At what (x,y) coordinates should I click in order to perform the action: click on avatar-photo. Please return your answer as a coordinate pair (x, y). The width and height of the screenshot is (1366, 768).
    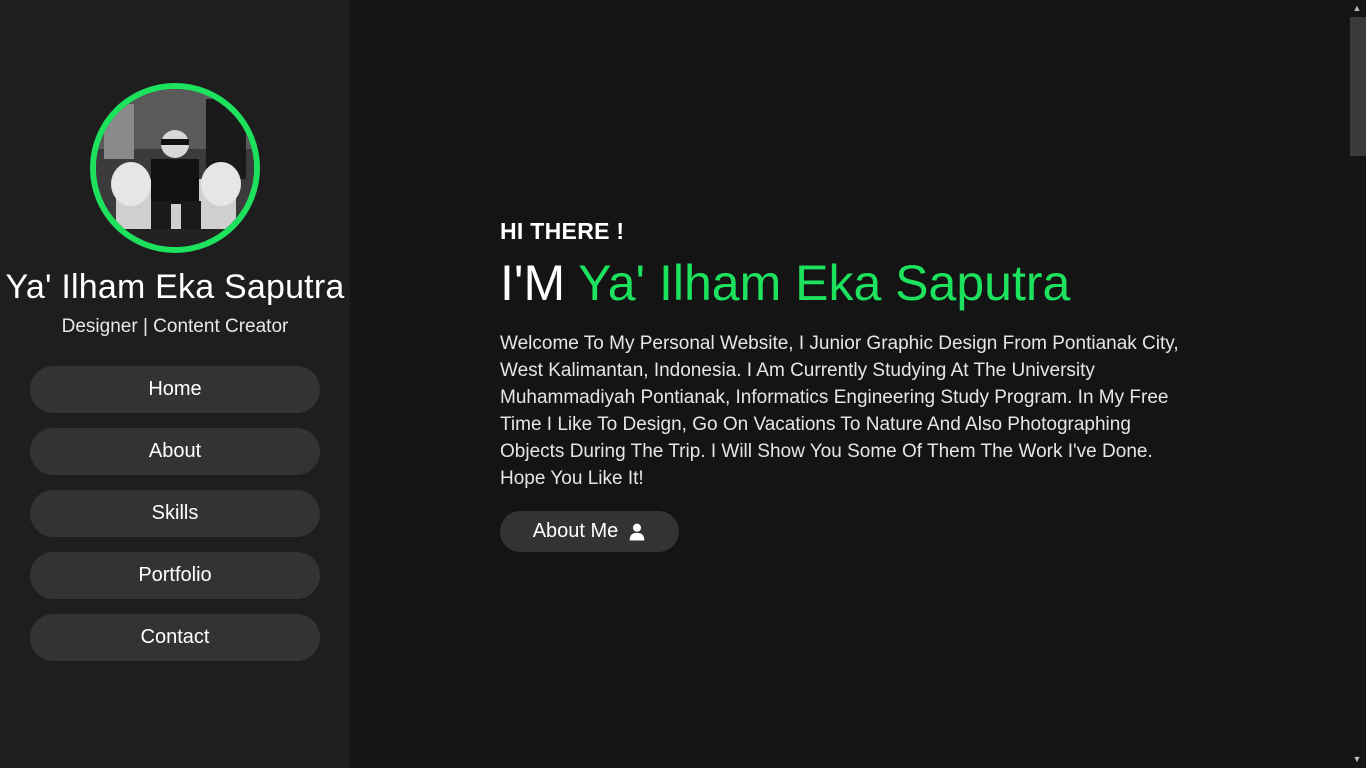
    Looking at the image, I should click on (175, 168).